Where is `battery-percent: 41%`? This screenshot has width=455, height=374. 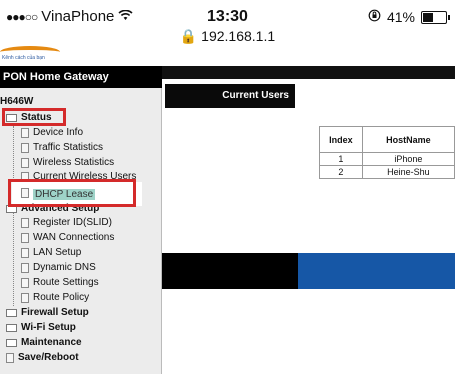
battery-percent: 41% is located at coordinates (400, 17).